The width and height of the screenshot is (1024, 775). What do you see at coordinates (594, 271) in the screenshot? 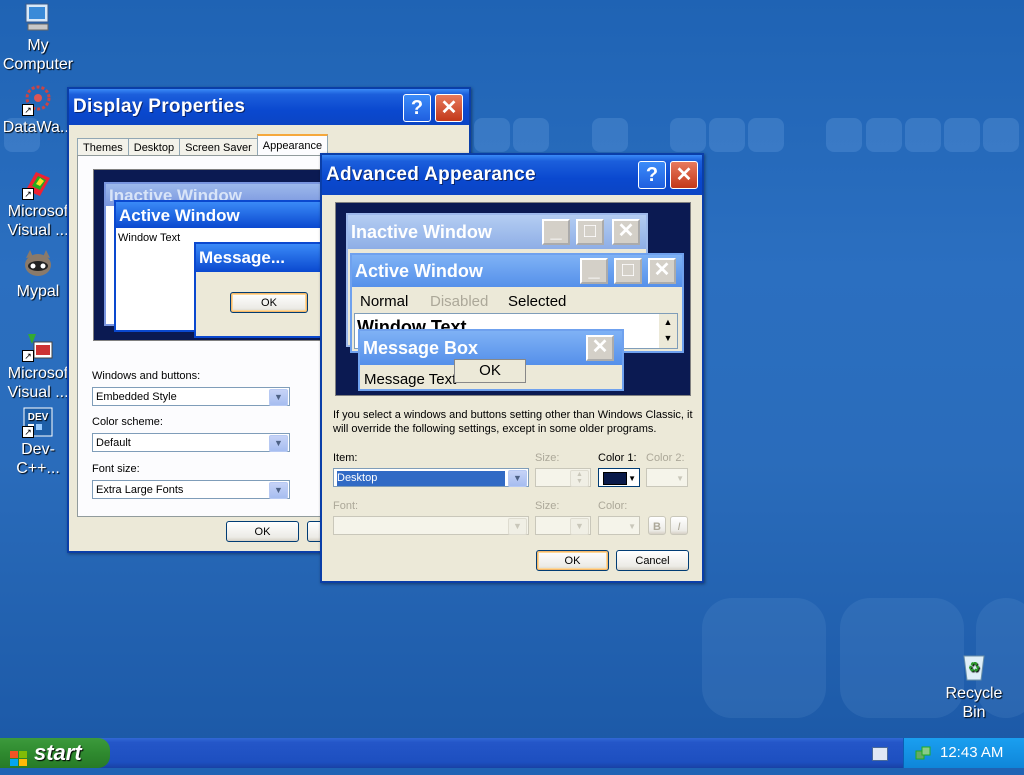
I see `minimize-icon: _` at bounding box center [594, 271].